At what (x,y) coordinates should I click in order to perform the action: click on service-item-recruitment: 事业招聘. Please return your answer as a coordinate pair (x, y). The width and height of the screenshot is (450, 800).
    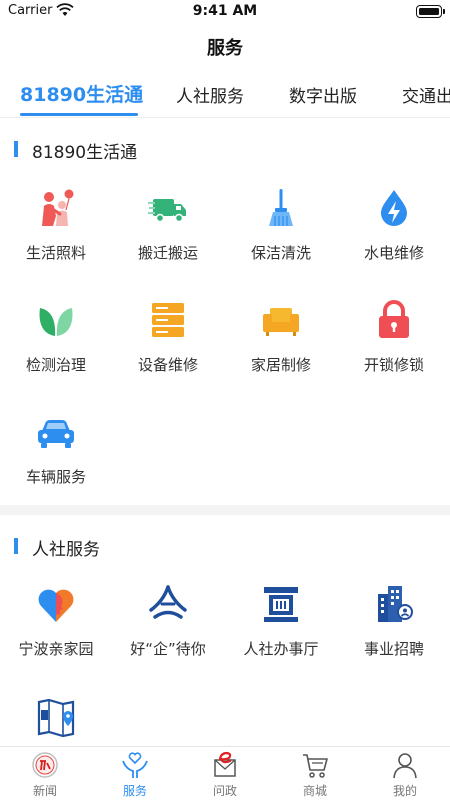
    Looking at the image, I should click on (394, 634).